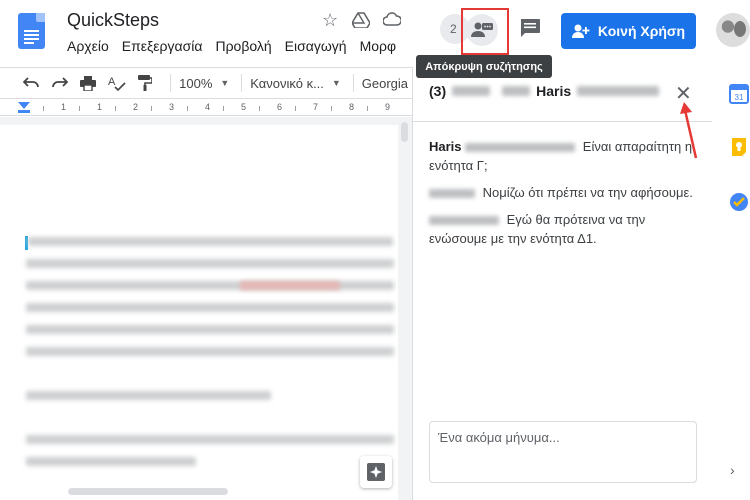  I want to click on pointer-arrow-icon, so click(689, 130).